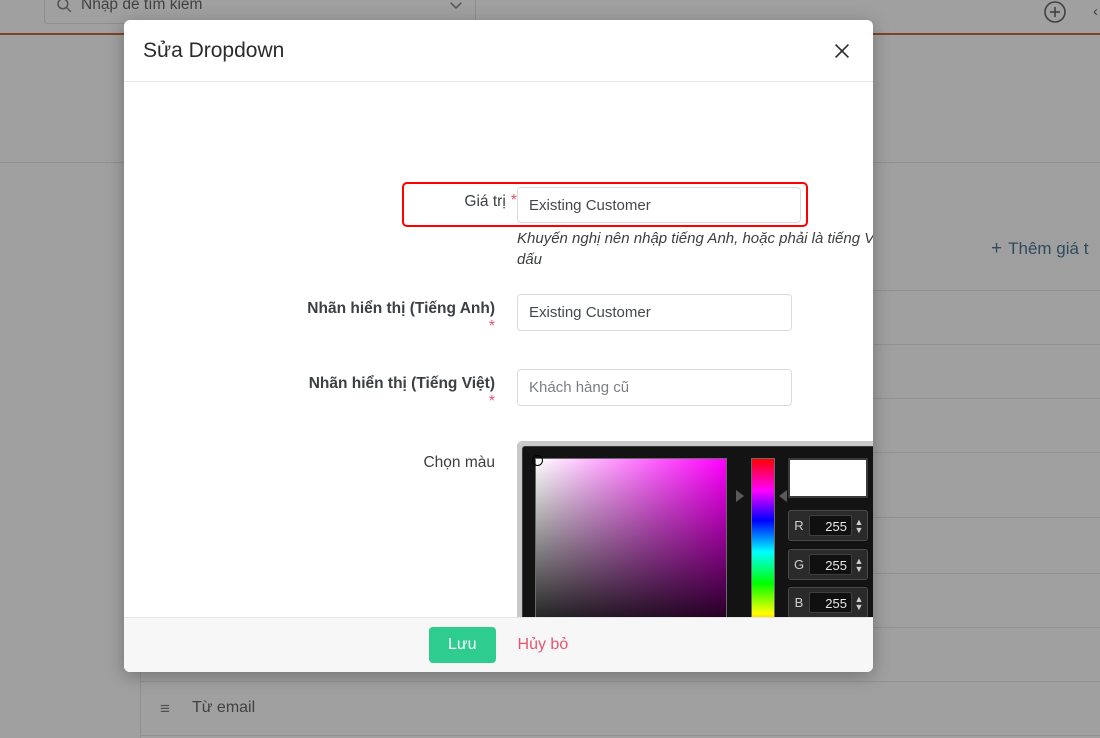 The width and height of the screenshot is (1100, 738). Describe the element at coordinates (859, 564) in the screenshot. I see `green-stepper-icon: ▲ ▼` at that location.